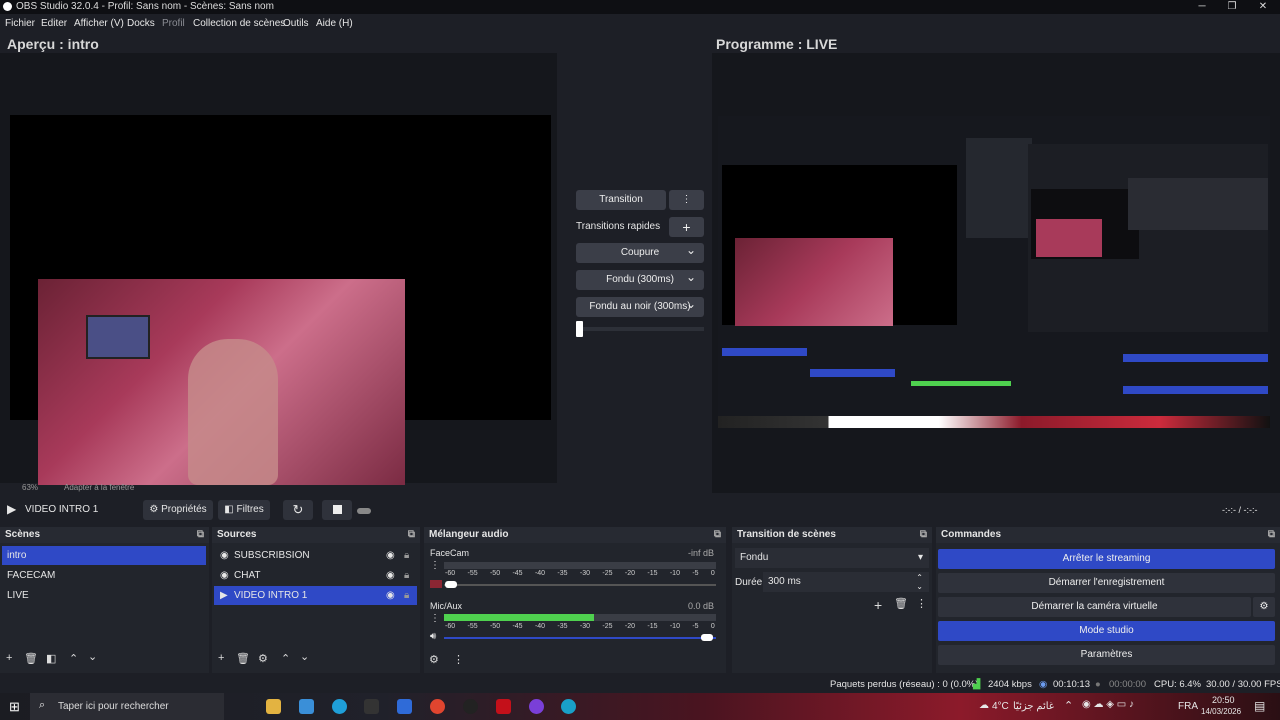  Describe the element at coordinates (1223, 700) in the screenshot. I see `clock-time: 20:50` at that location.